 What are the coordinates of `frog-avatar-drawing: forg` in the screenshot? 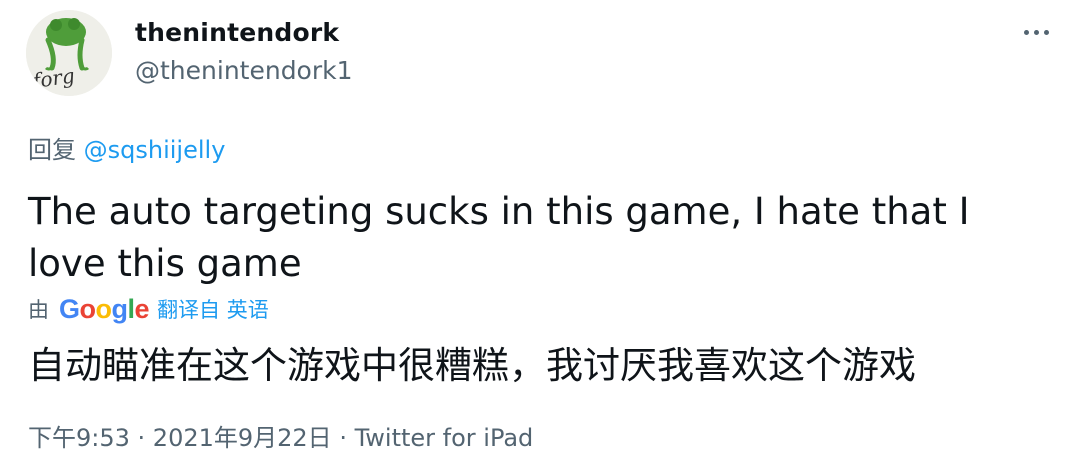 It's located at (69, 53).